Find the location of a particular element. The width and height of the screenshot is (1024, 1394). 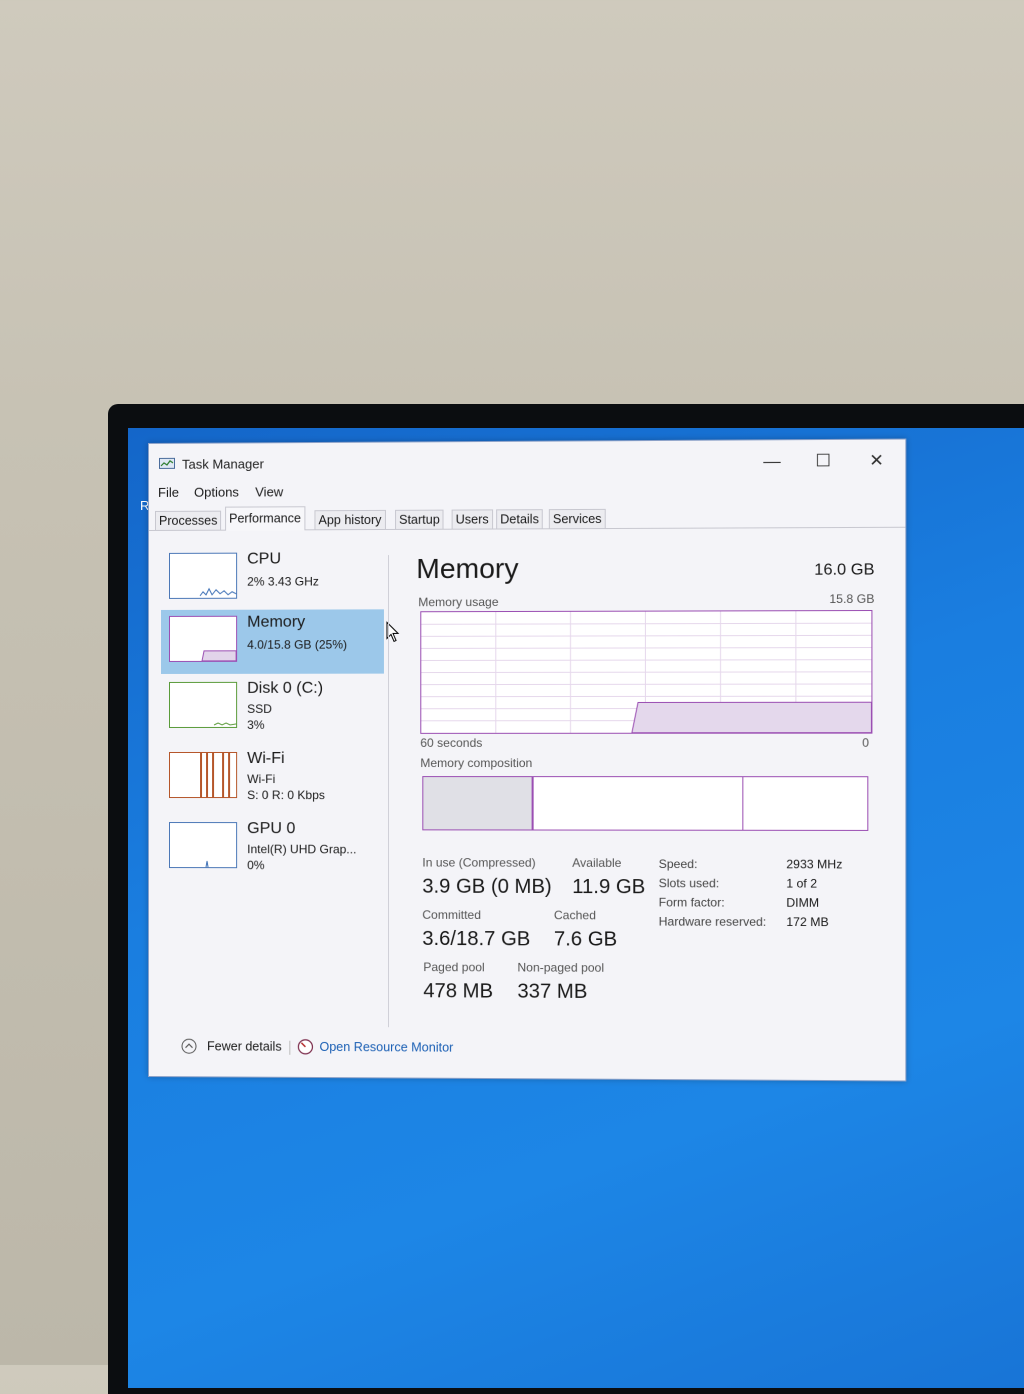

memory-usage-graph is located at coordinates (646, 672).